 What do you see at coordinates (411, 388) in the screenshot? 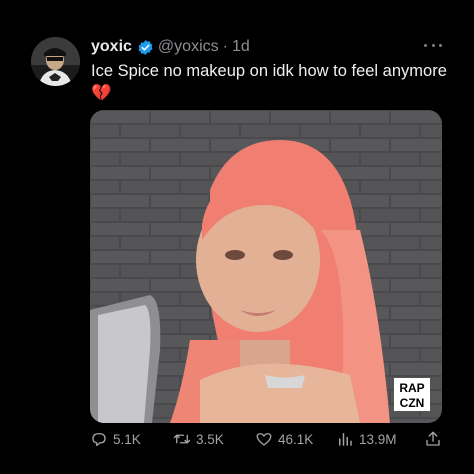
I see `watermark-line1: RAP` at bounding box center [411, 388].